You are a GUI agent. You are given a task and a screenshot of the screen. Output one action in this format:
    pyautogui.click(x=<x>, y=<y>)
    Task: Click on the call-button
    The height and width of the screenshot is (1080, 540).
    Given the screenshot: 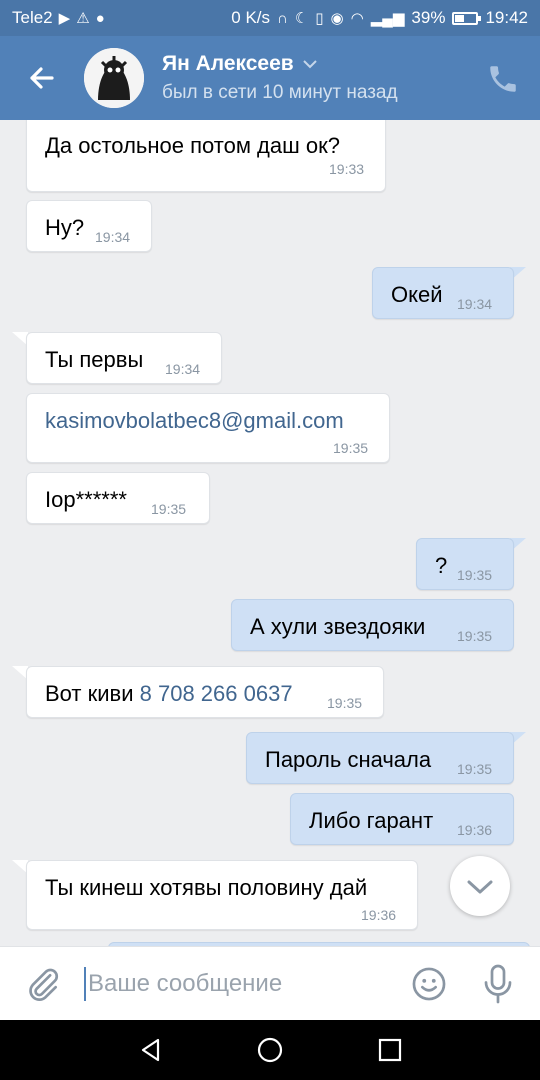 What is the action you would take?
    pyautogui.click(x=503, y=79)
    